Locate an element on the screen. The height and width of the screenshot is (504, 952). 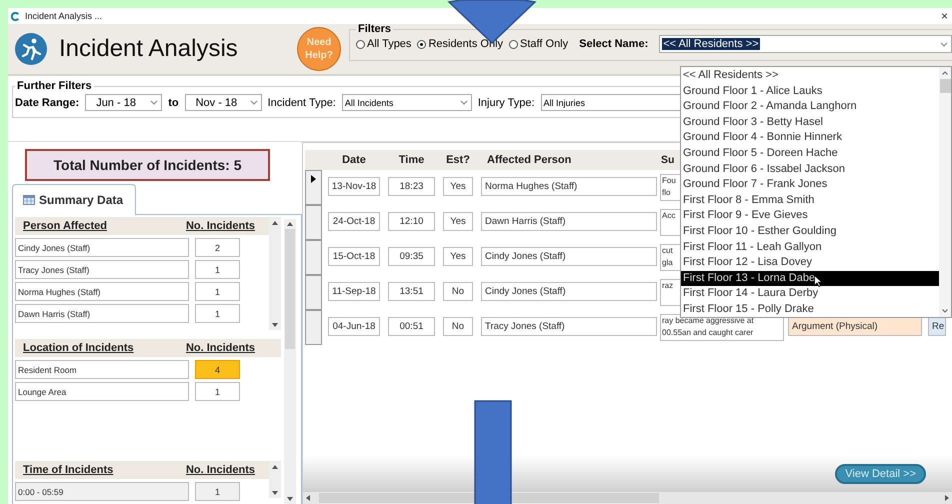
filters-legend: Filters is located at coordinates (375, 29).